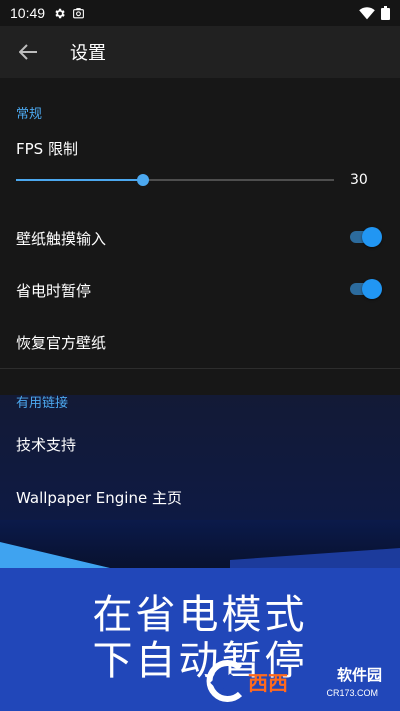 The width and height of the screenshot is (400, 711). Describe the element at coordinates (175, 180) in the screenshot. I see `fps-slider` at that location.